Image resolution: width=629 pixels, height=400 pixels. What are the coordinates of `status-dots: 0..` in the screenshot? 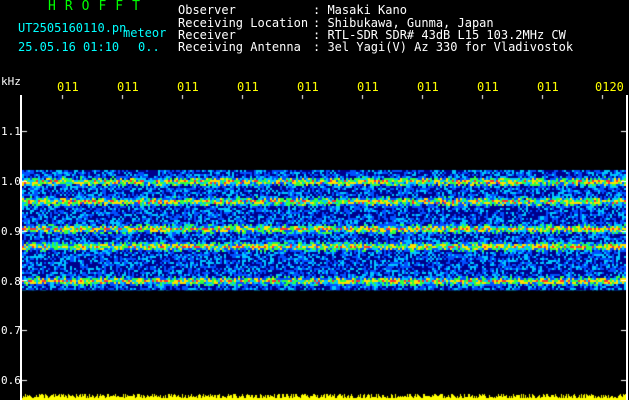 It's located at (149, 47).